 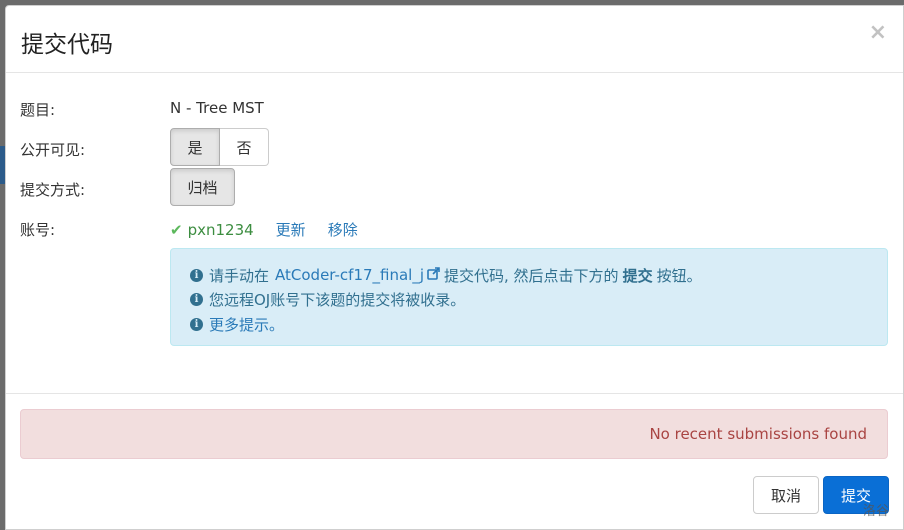 I want to click on visibility-no-button: 否, so click(x=244, y=147).